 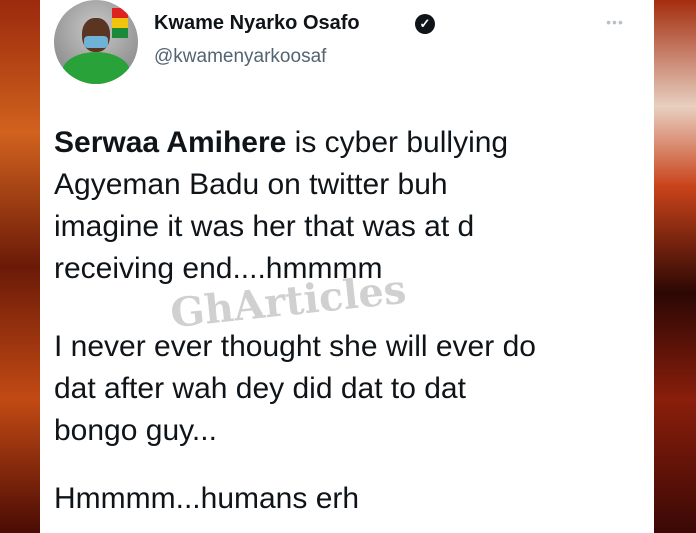 What do you see at coordinates (615, 22) in the screenshot?
I see `more-options-icon: •••` at bounding box center [615, 22].